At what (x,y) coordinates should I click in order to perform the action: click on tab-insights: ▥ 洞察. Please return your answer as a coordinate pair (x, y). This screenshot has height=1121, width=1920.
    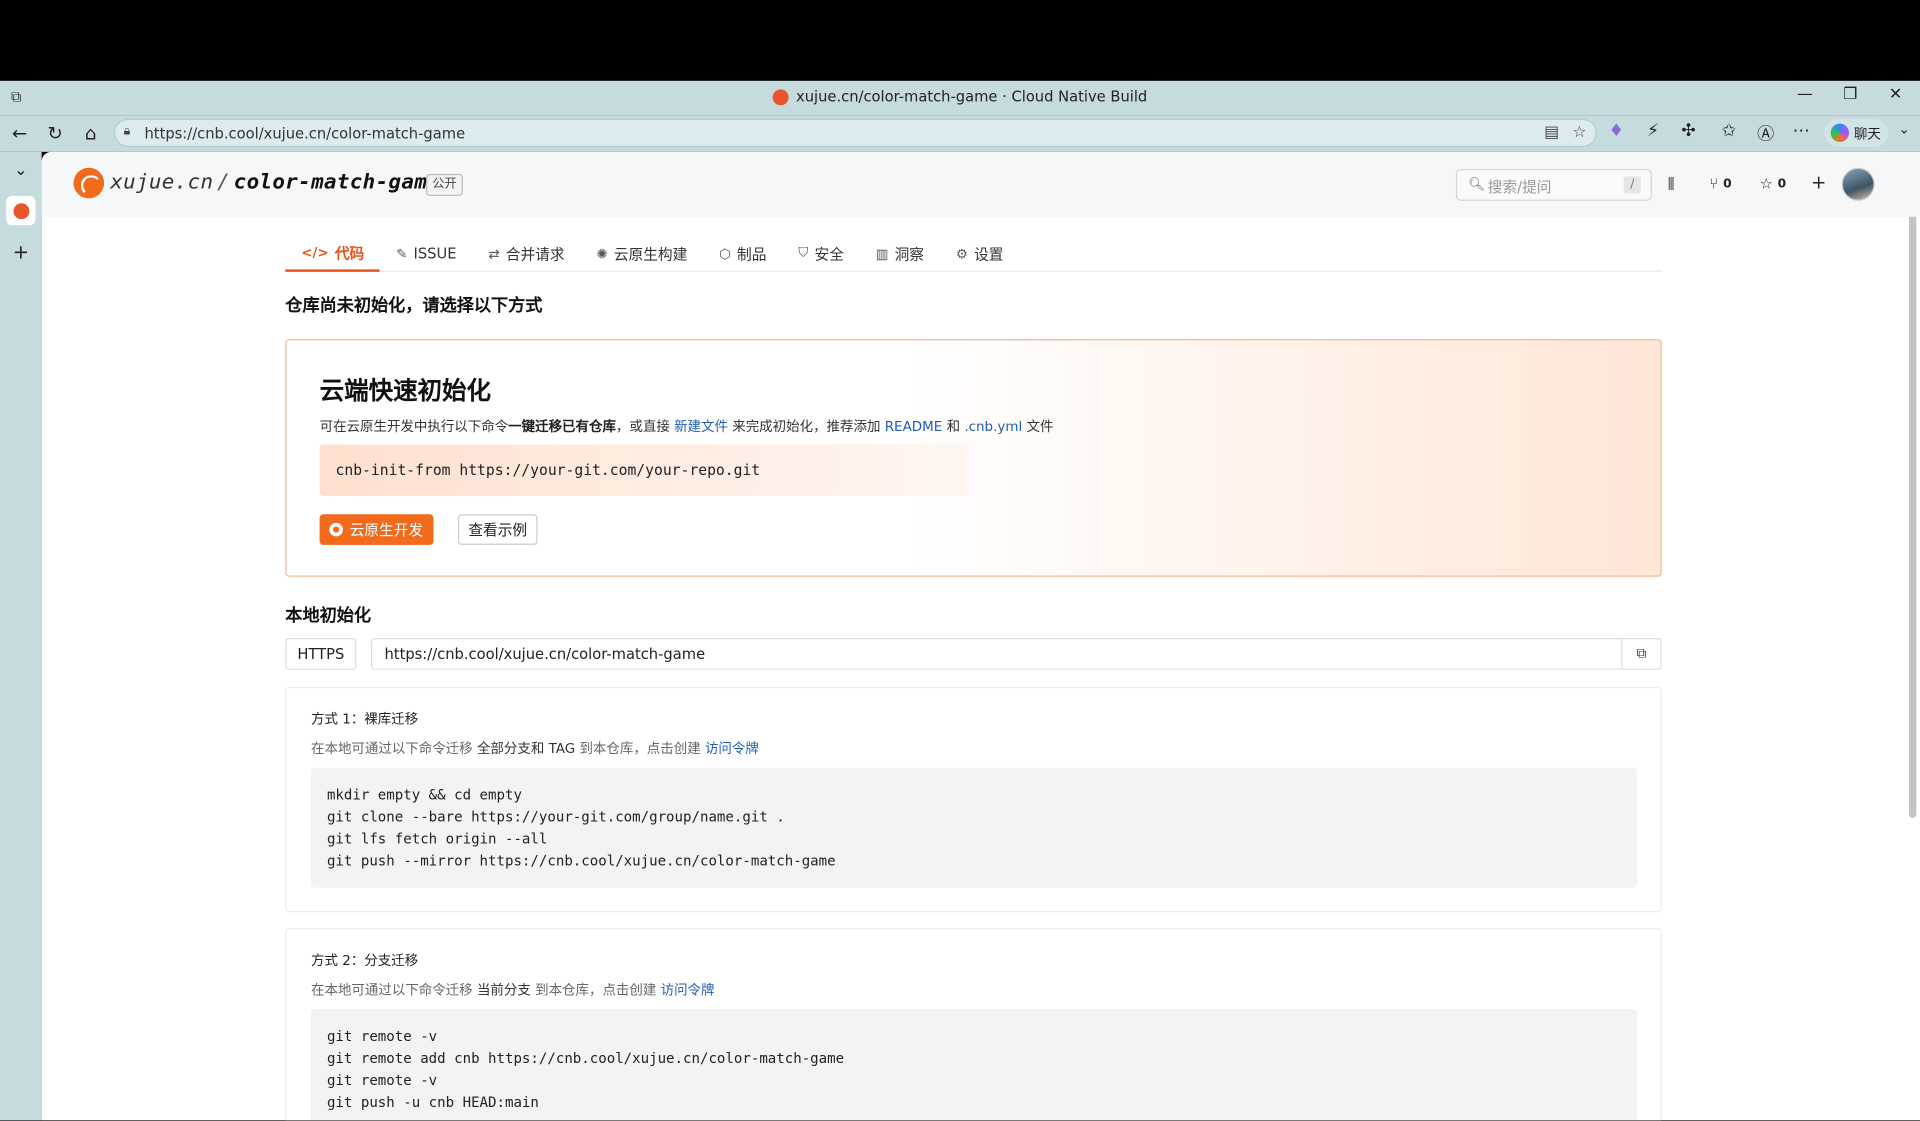
    Looking at the image, I should click on (900, 253).